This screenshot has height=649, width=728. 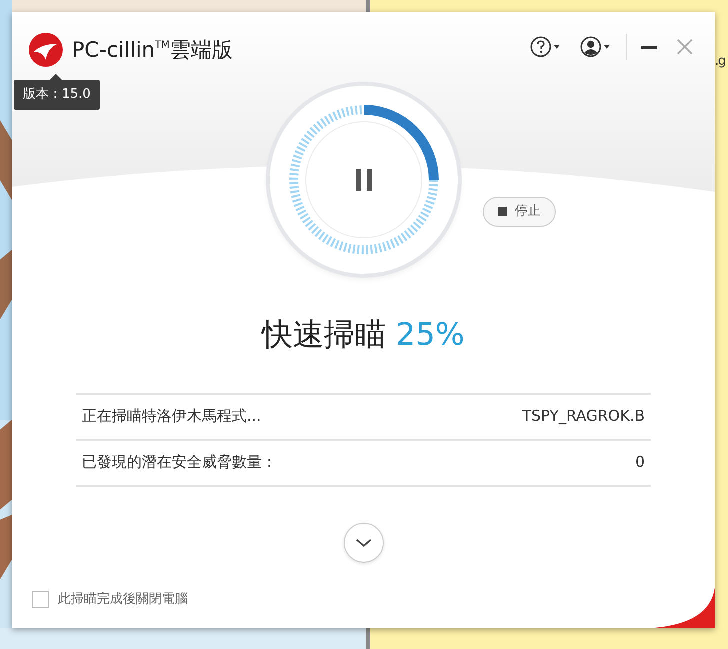 What do you see at coordinates (519, 211) in the screenshot?
I see `stop-button: 停止` at bounding box center [519, 211].